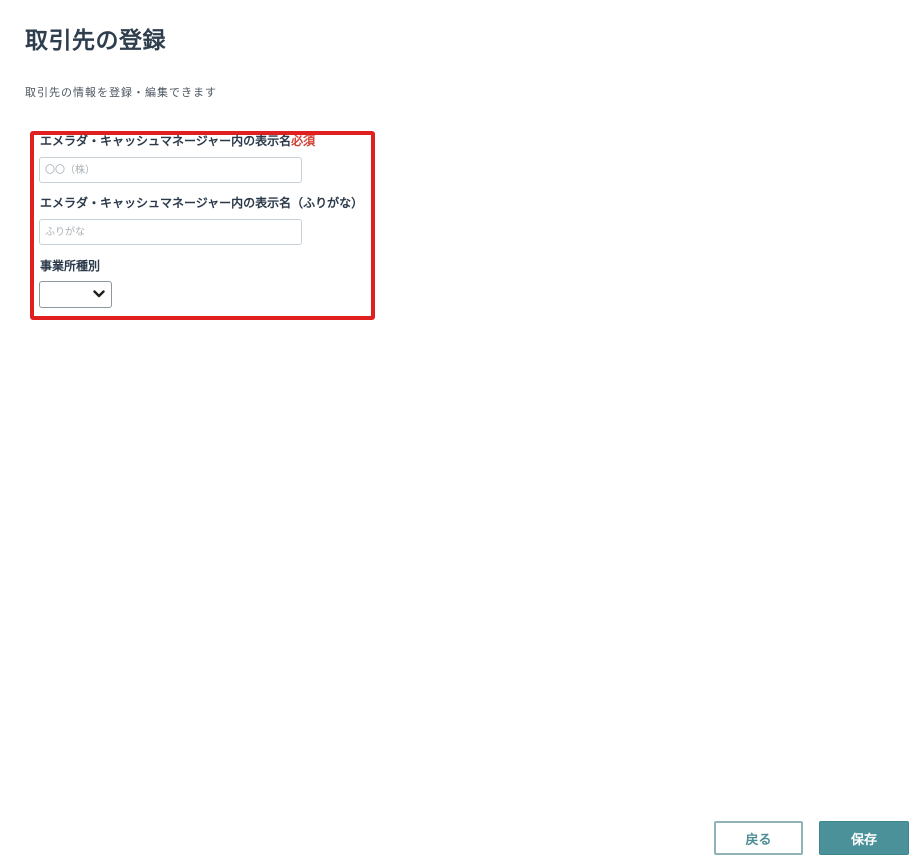 The height and width of the screenshot is (859, 919). Describe the element at coordinates (303, 141) in the screenshot. I see `required-badge: 必須` at that location.